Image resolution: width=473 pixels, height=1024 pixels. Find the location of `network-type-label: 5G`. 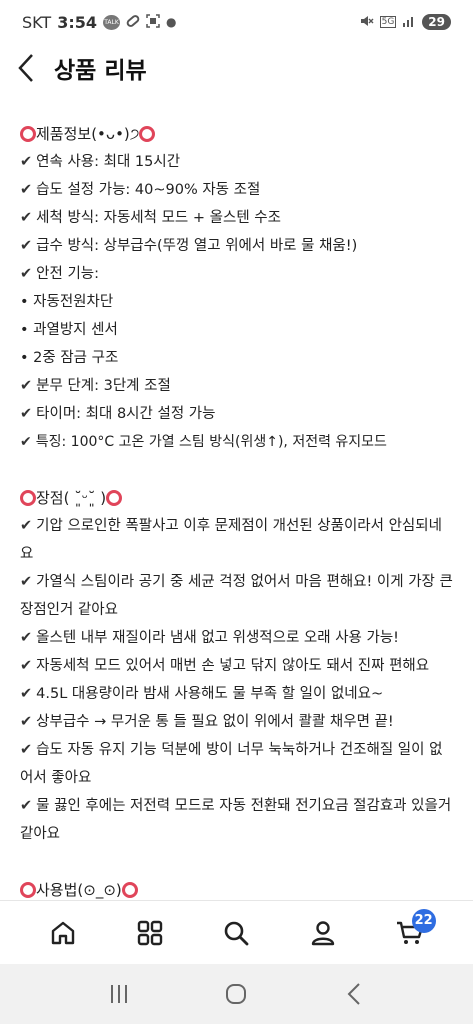

network-type-label: 5G is located at coordinates (388, 22).